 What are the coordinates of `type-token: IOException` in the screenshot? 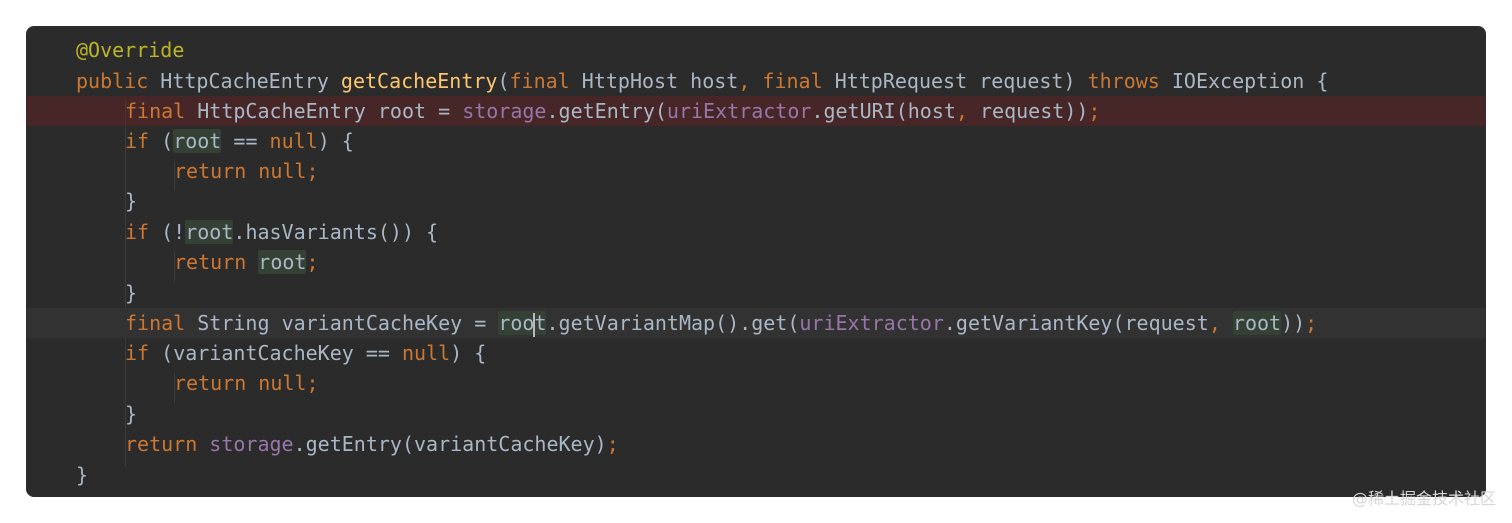 It's located at (1238, 81).